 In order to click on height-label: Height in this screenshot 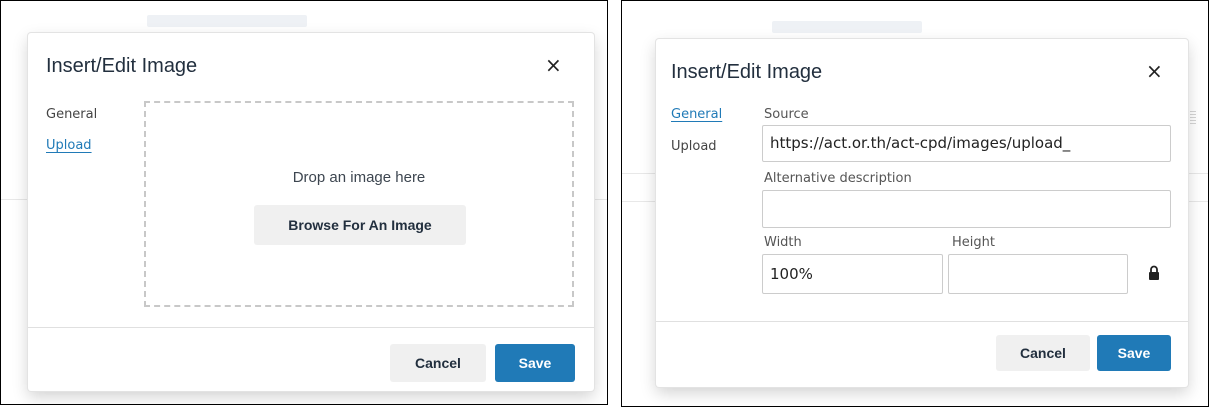, I will do `click(973, 242)`.